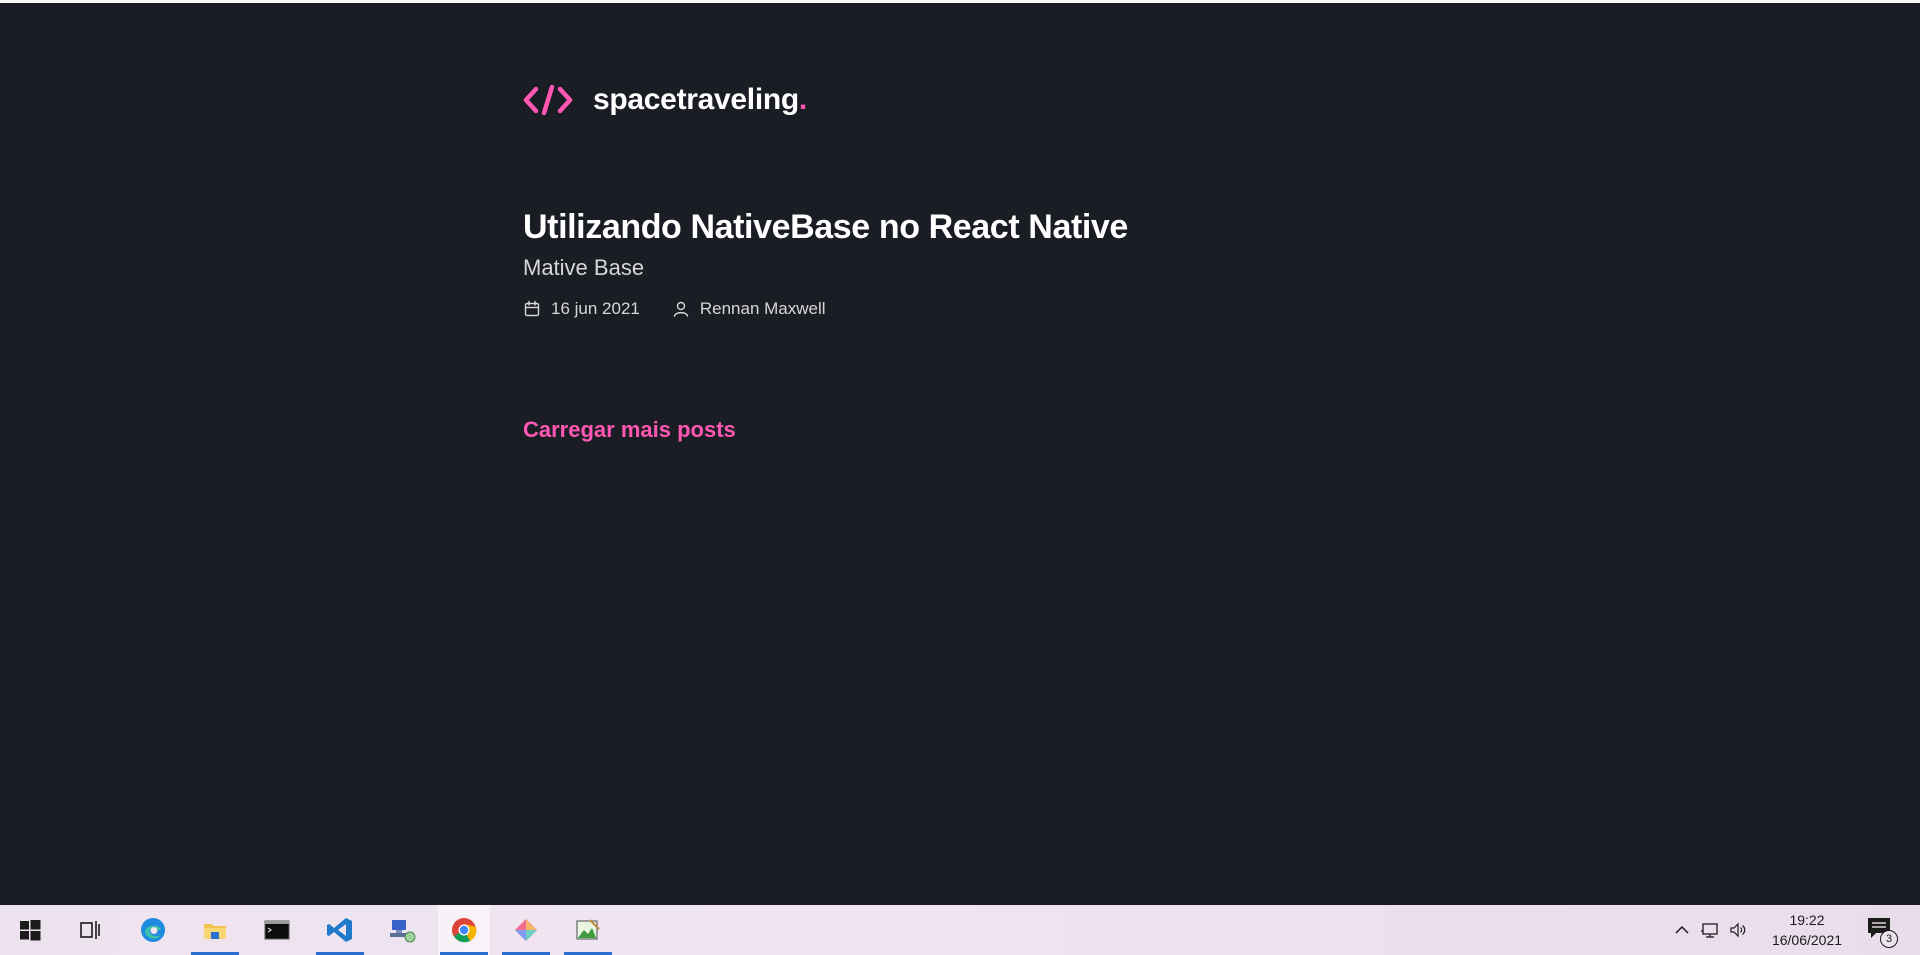 The height and width of the screenshot is (955, 1920). I want to click on taskbar-image-app, so click(588, 930).